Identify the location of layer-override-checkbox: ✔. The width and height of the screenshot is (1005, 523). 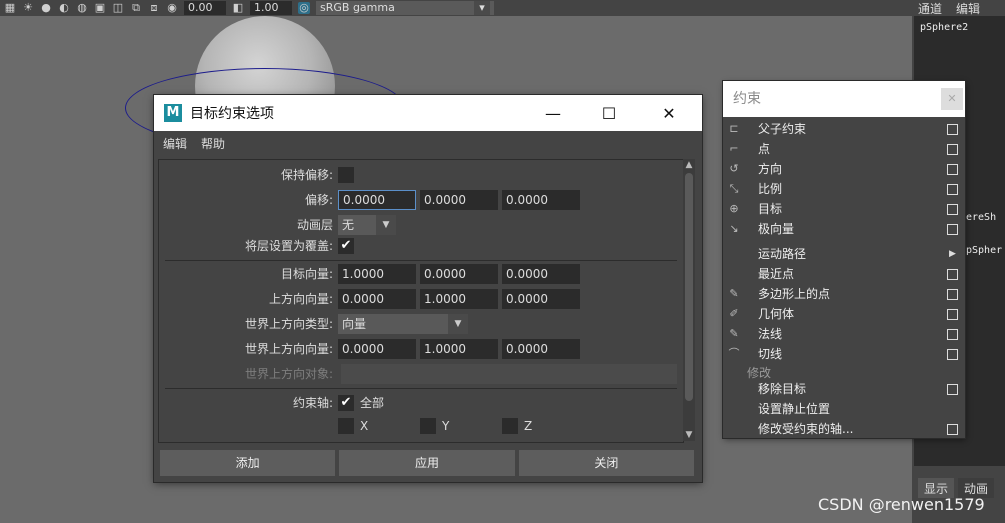
(346, 246).